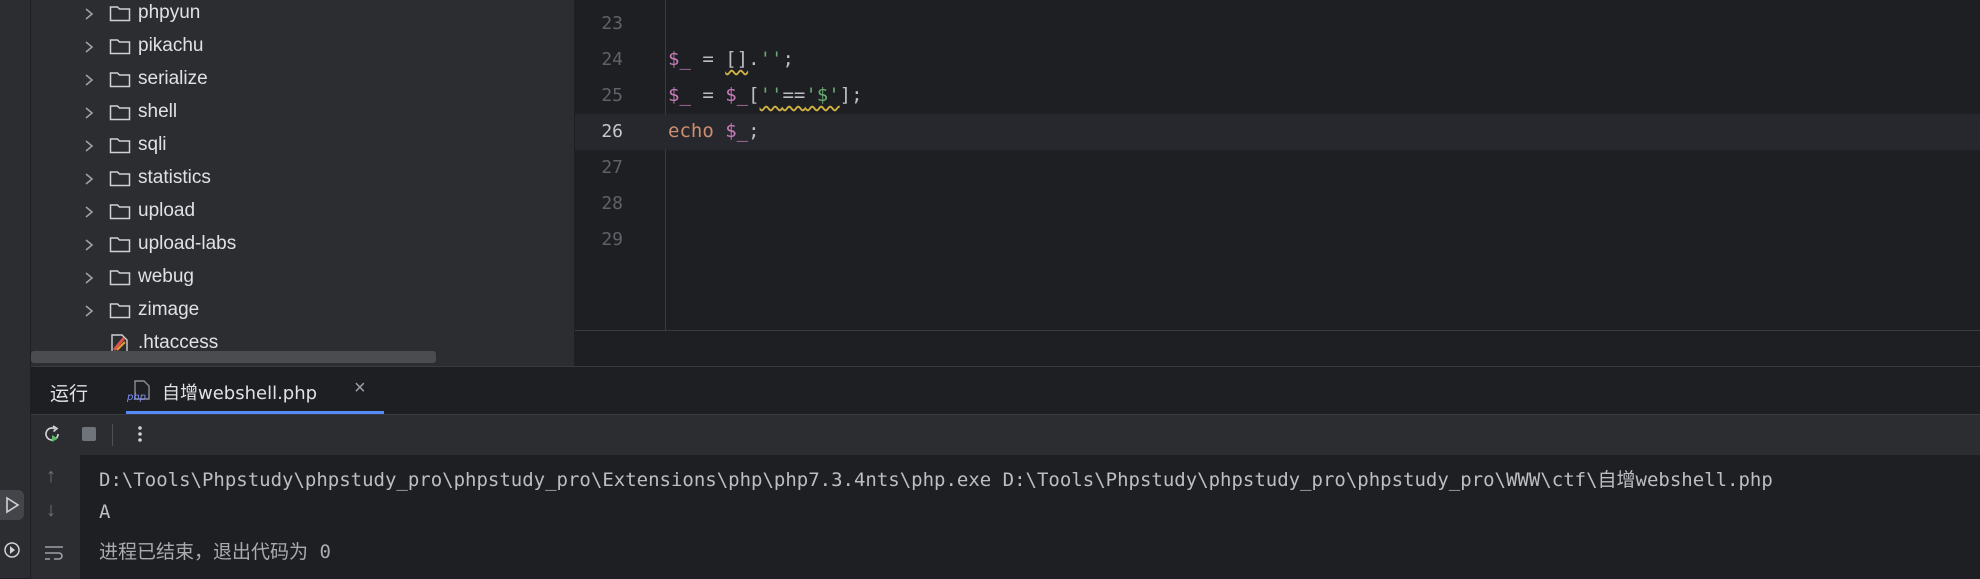  I want to click on more-options-button, so click(140, 434).